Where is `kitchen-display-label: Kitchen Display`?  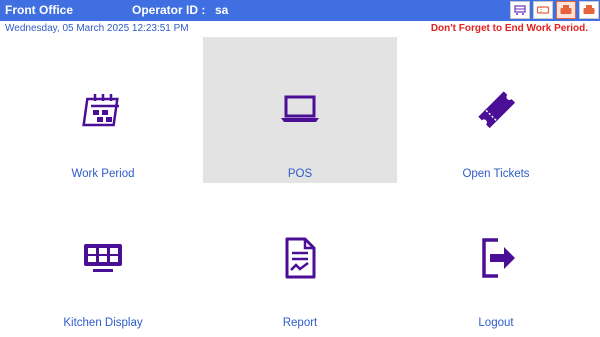
kitchen-display-label: Kitchen Display is located at coordinates (103, 323).